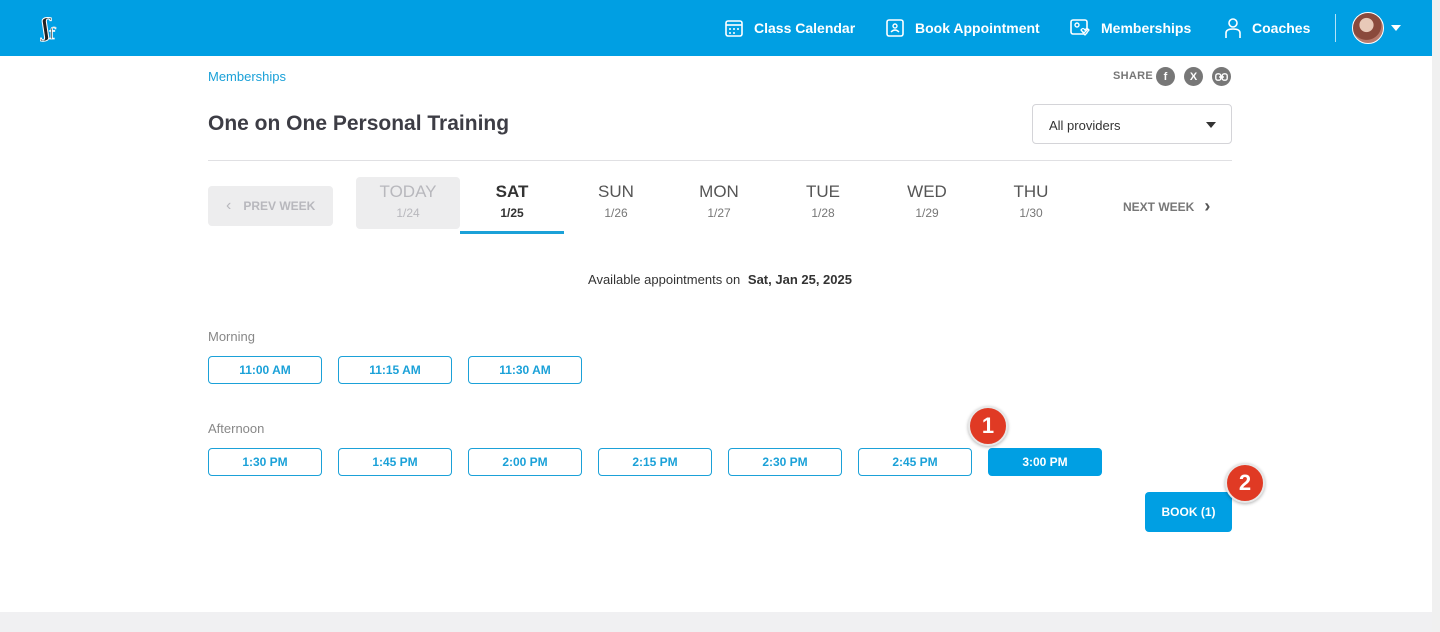  What do you see at coordinates (1045, 462) in the screenshot?
I see `time-slot-selected: 3:00 PM` at bounding box center [1045, 462].